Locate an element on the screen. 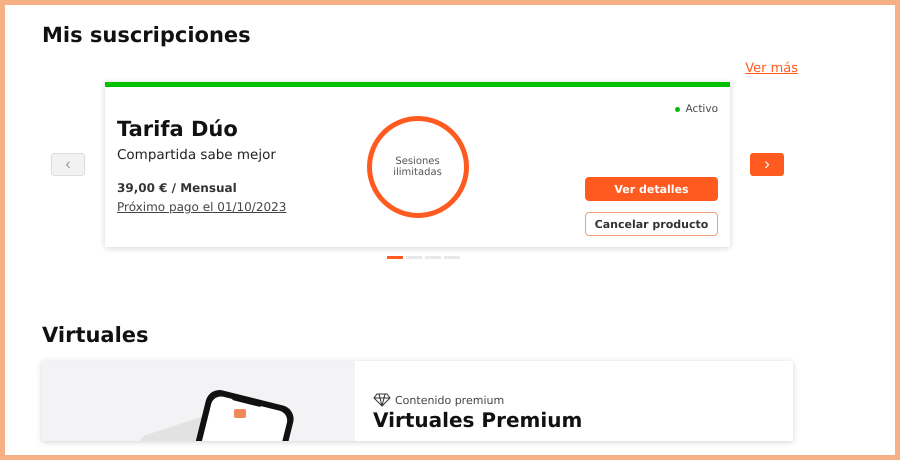 Image resolution: width=900 pixels, height=460 pixels. product-name: Virtuales Premium is located at coordinates (477, 420).